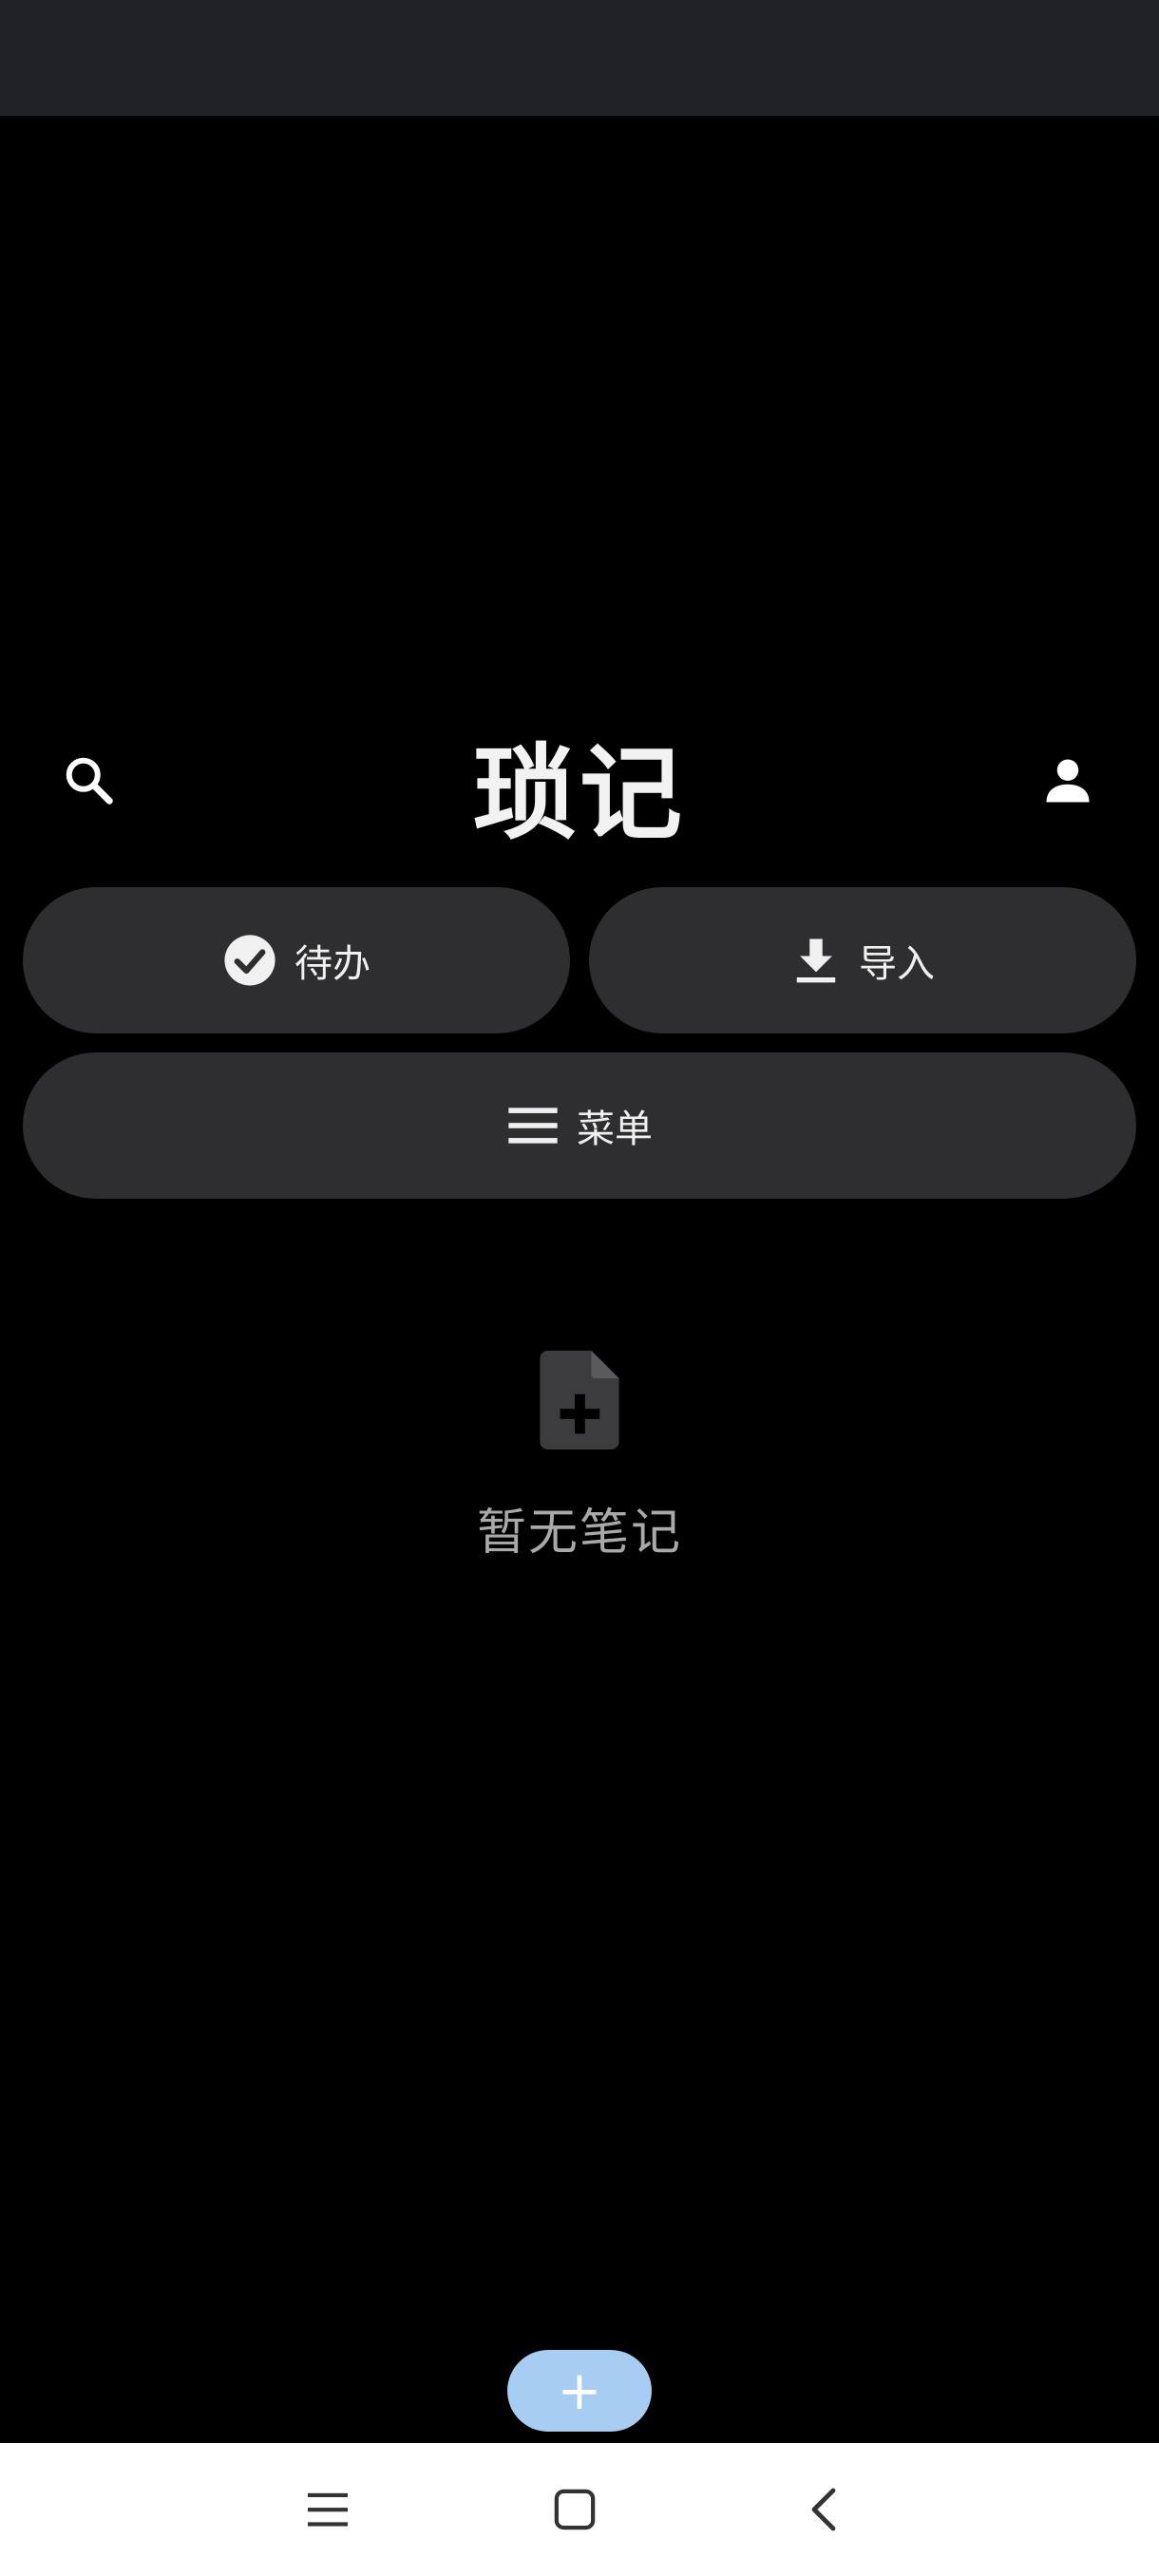 The height and width of the screenshot is (2576, 1159). What do you see at coordinates (897, 964) in the screenshot?
I see `import-label: 导入` at bounding box center [897, 964].